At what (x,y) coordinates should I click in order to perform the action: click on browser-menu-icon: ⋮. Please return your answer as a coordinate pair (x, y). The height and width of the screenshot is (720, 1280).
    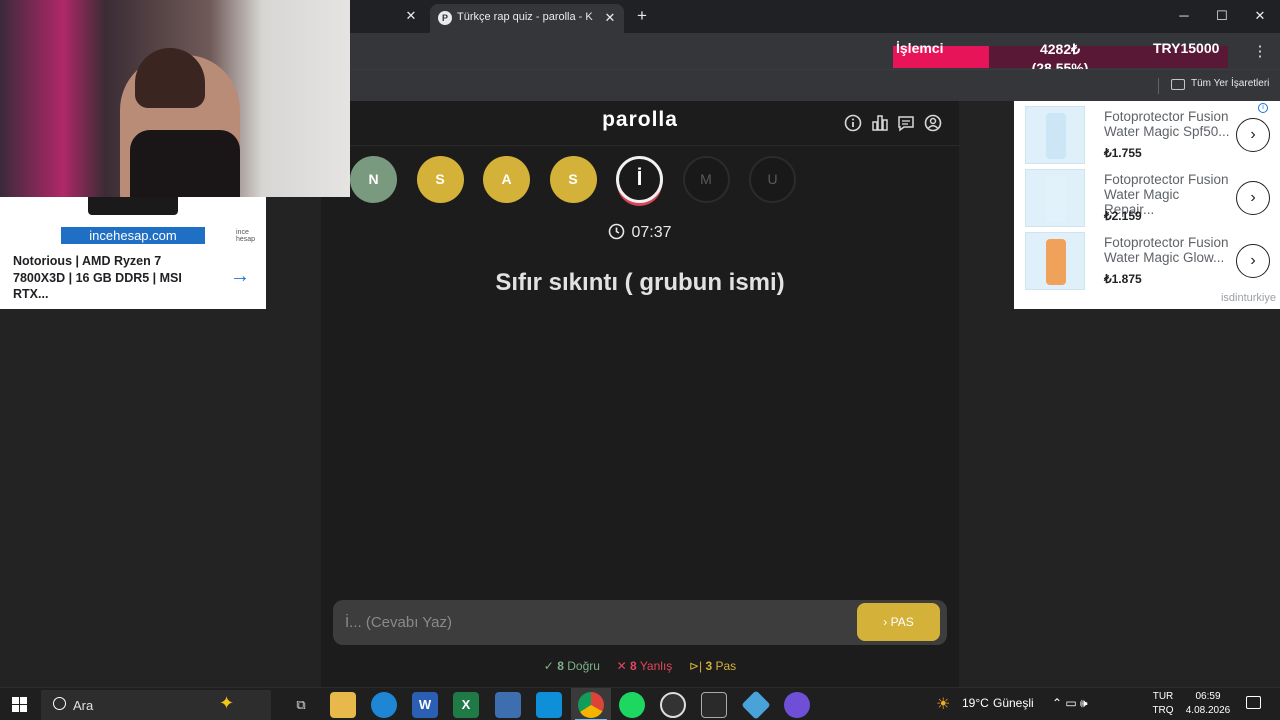
    Looking at the image, I should click on (1260, 52).